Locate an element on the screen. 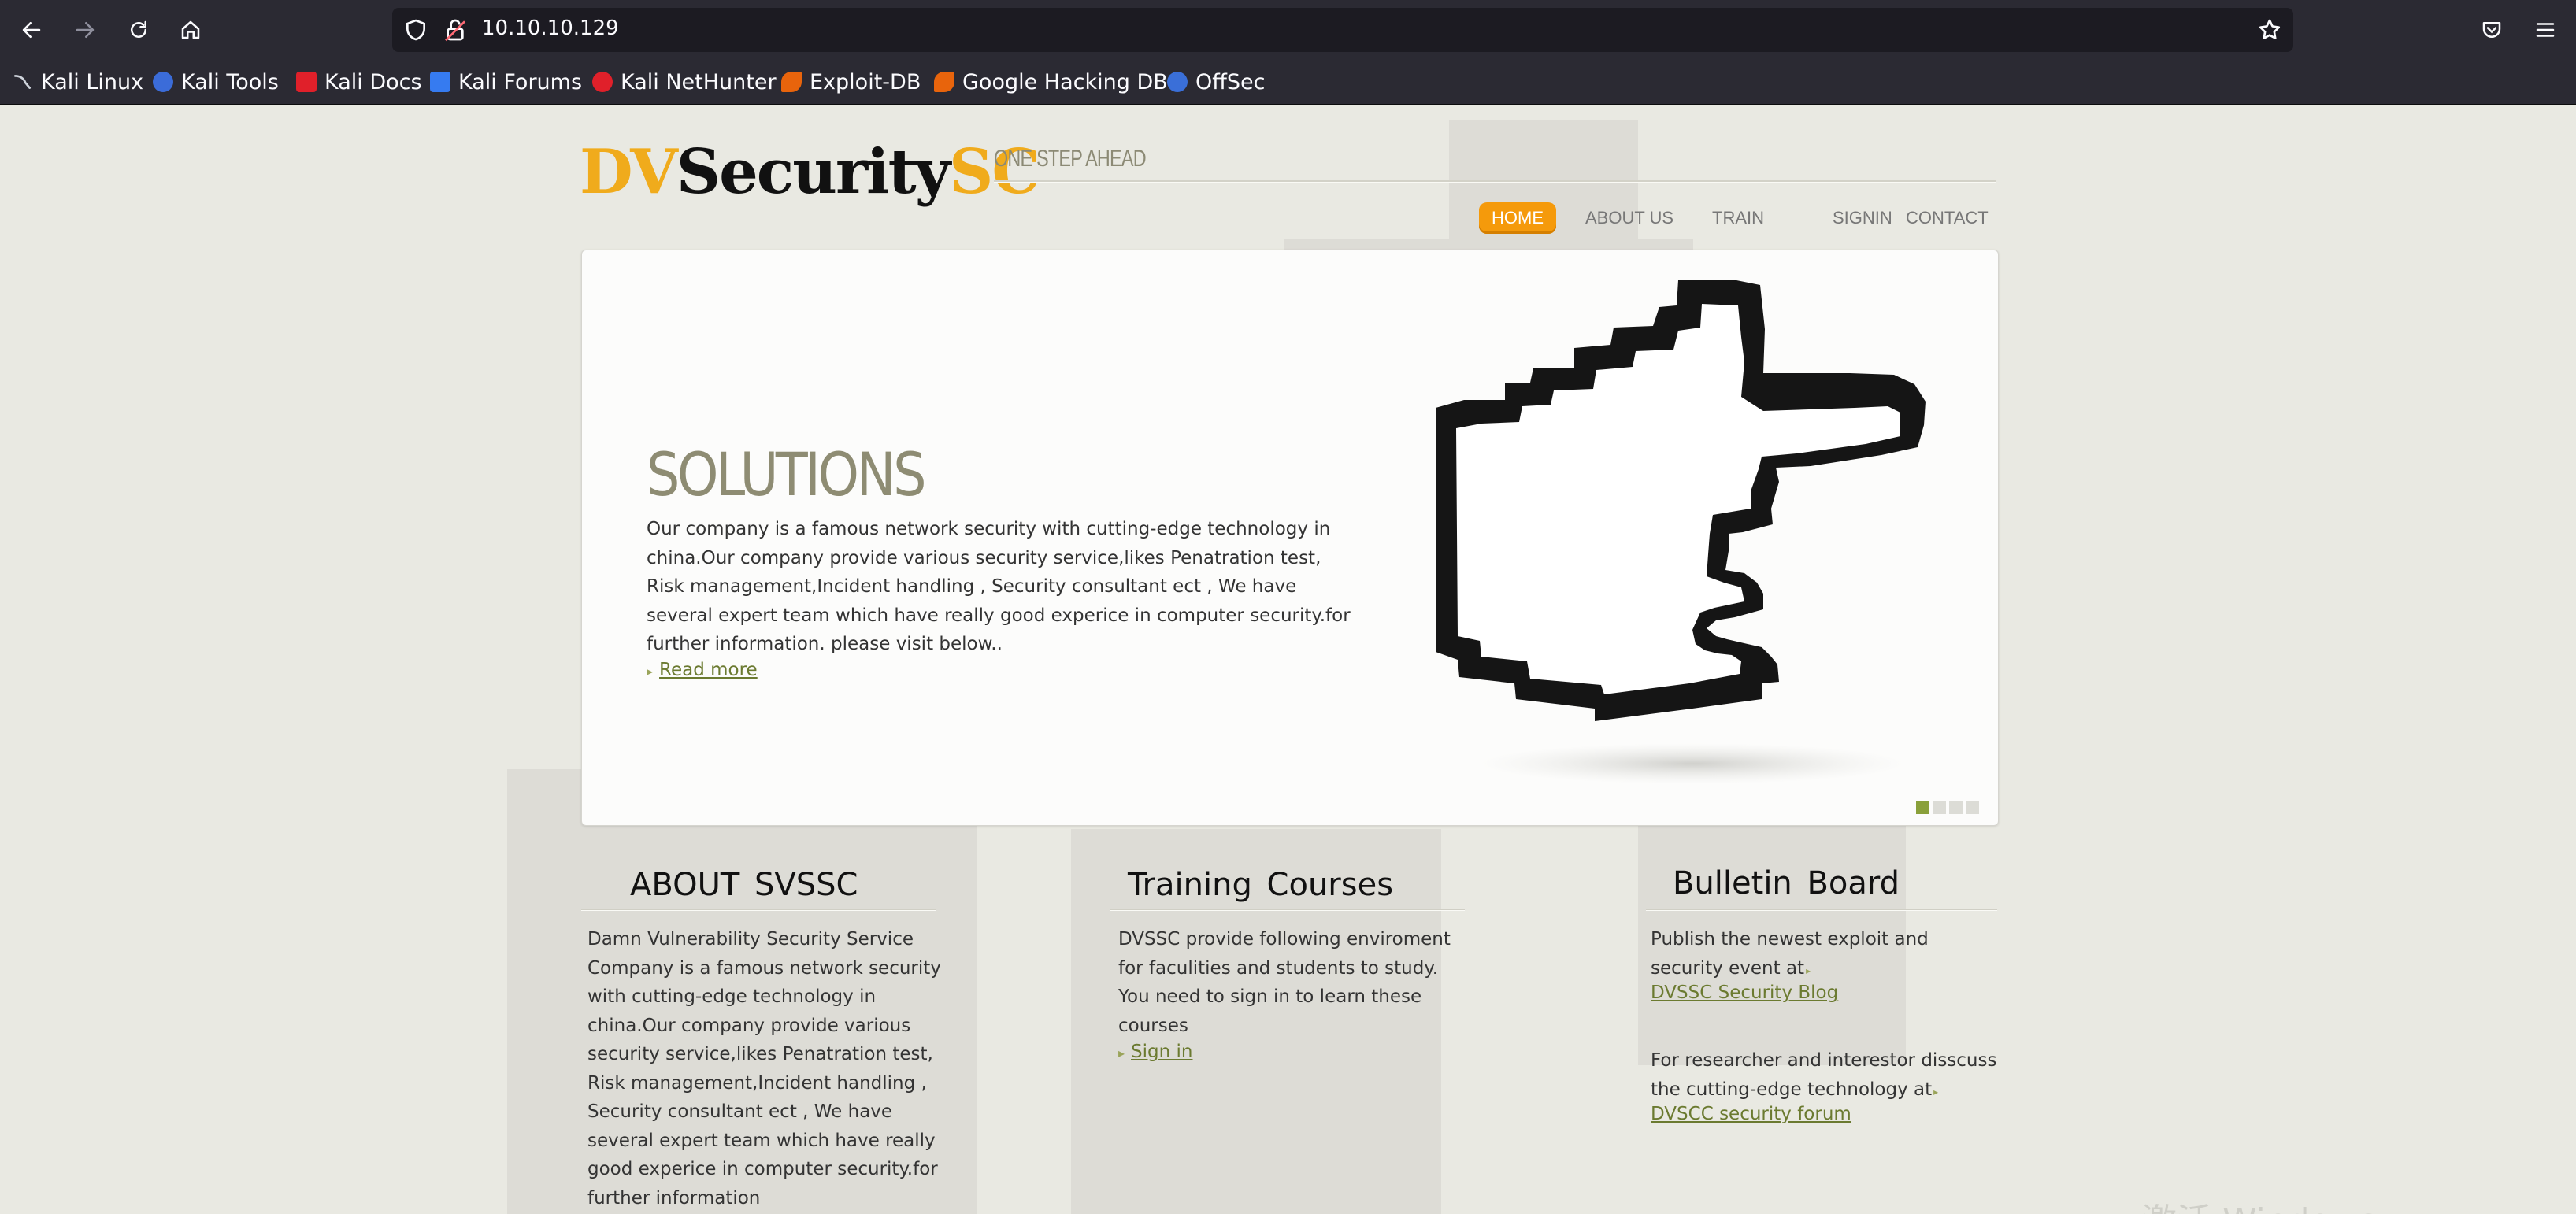  banner-title: SOLUTIONS is located at coordinates (787, 474).